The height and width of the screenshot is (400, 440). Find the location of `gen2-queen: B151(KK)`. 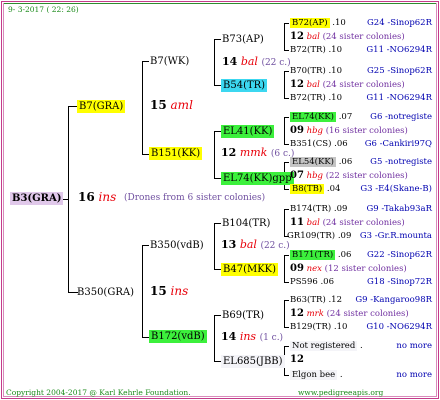

gen2-queen: B151(KK) is located at coordinates (176, 153).